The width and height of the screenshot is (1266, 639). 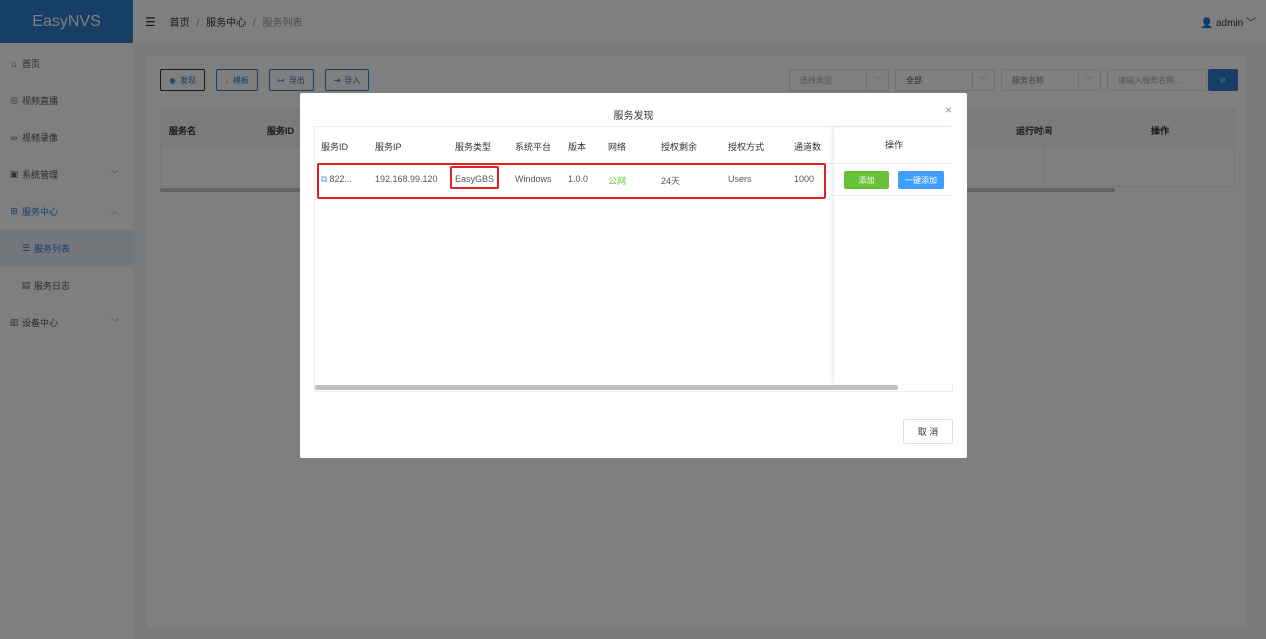 I want to click on column-header-id: 服务ID, so click(x=335, y=147).